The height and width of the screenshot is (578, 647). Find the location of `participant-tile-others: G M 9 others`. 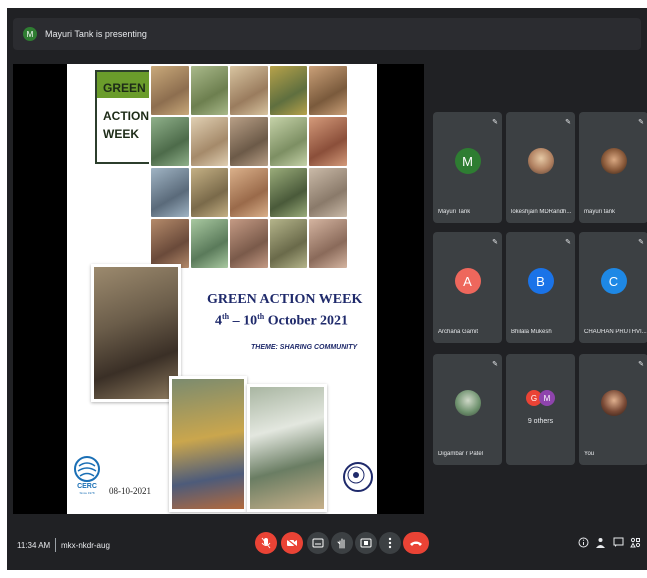

participant-tile-others: G M 9 others is located at coordinates (540, 409).